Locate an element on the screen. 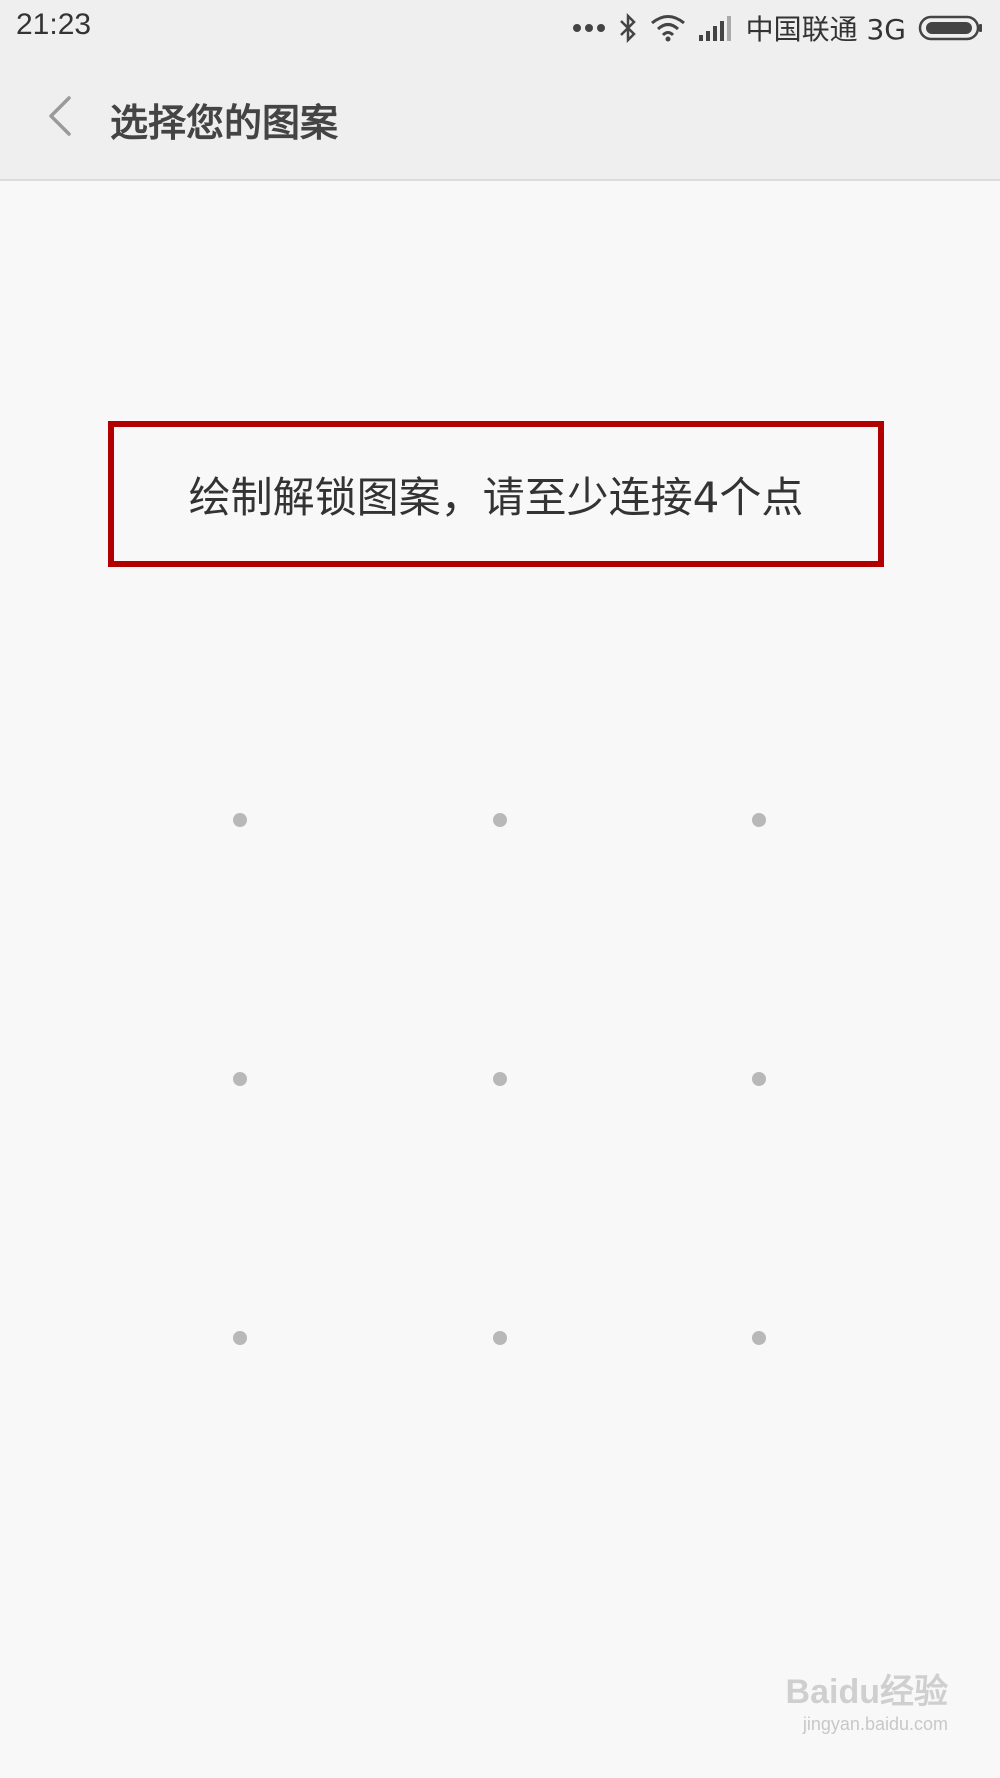 Image resolution: width=1000 pixels, height=1778 pixels. chevron-left-icon is located at coordinates (60, 116).